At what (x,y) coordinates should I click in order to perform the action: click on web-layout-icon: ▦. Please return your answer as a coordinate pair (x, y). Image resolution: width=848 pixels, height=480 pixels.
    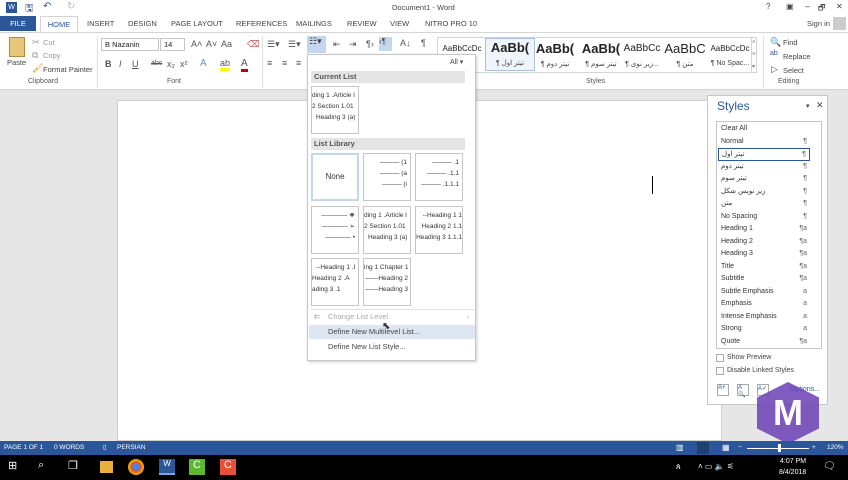
    Looking at the image, I should click on (726, 448).